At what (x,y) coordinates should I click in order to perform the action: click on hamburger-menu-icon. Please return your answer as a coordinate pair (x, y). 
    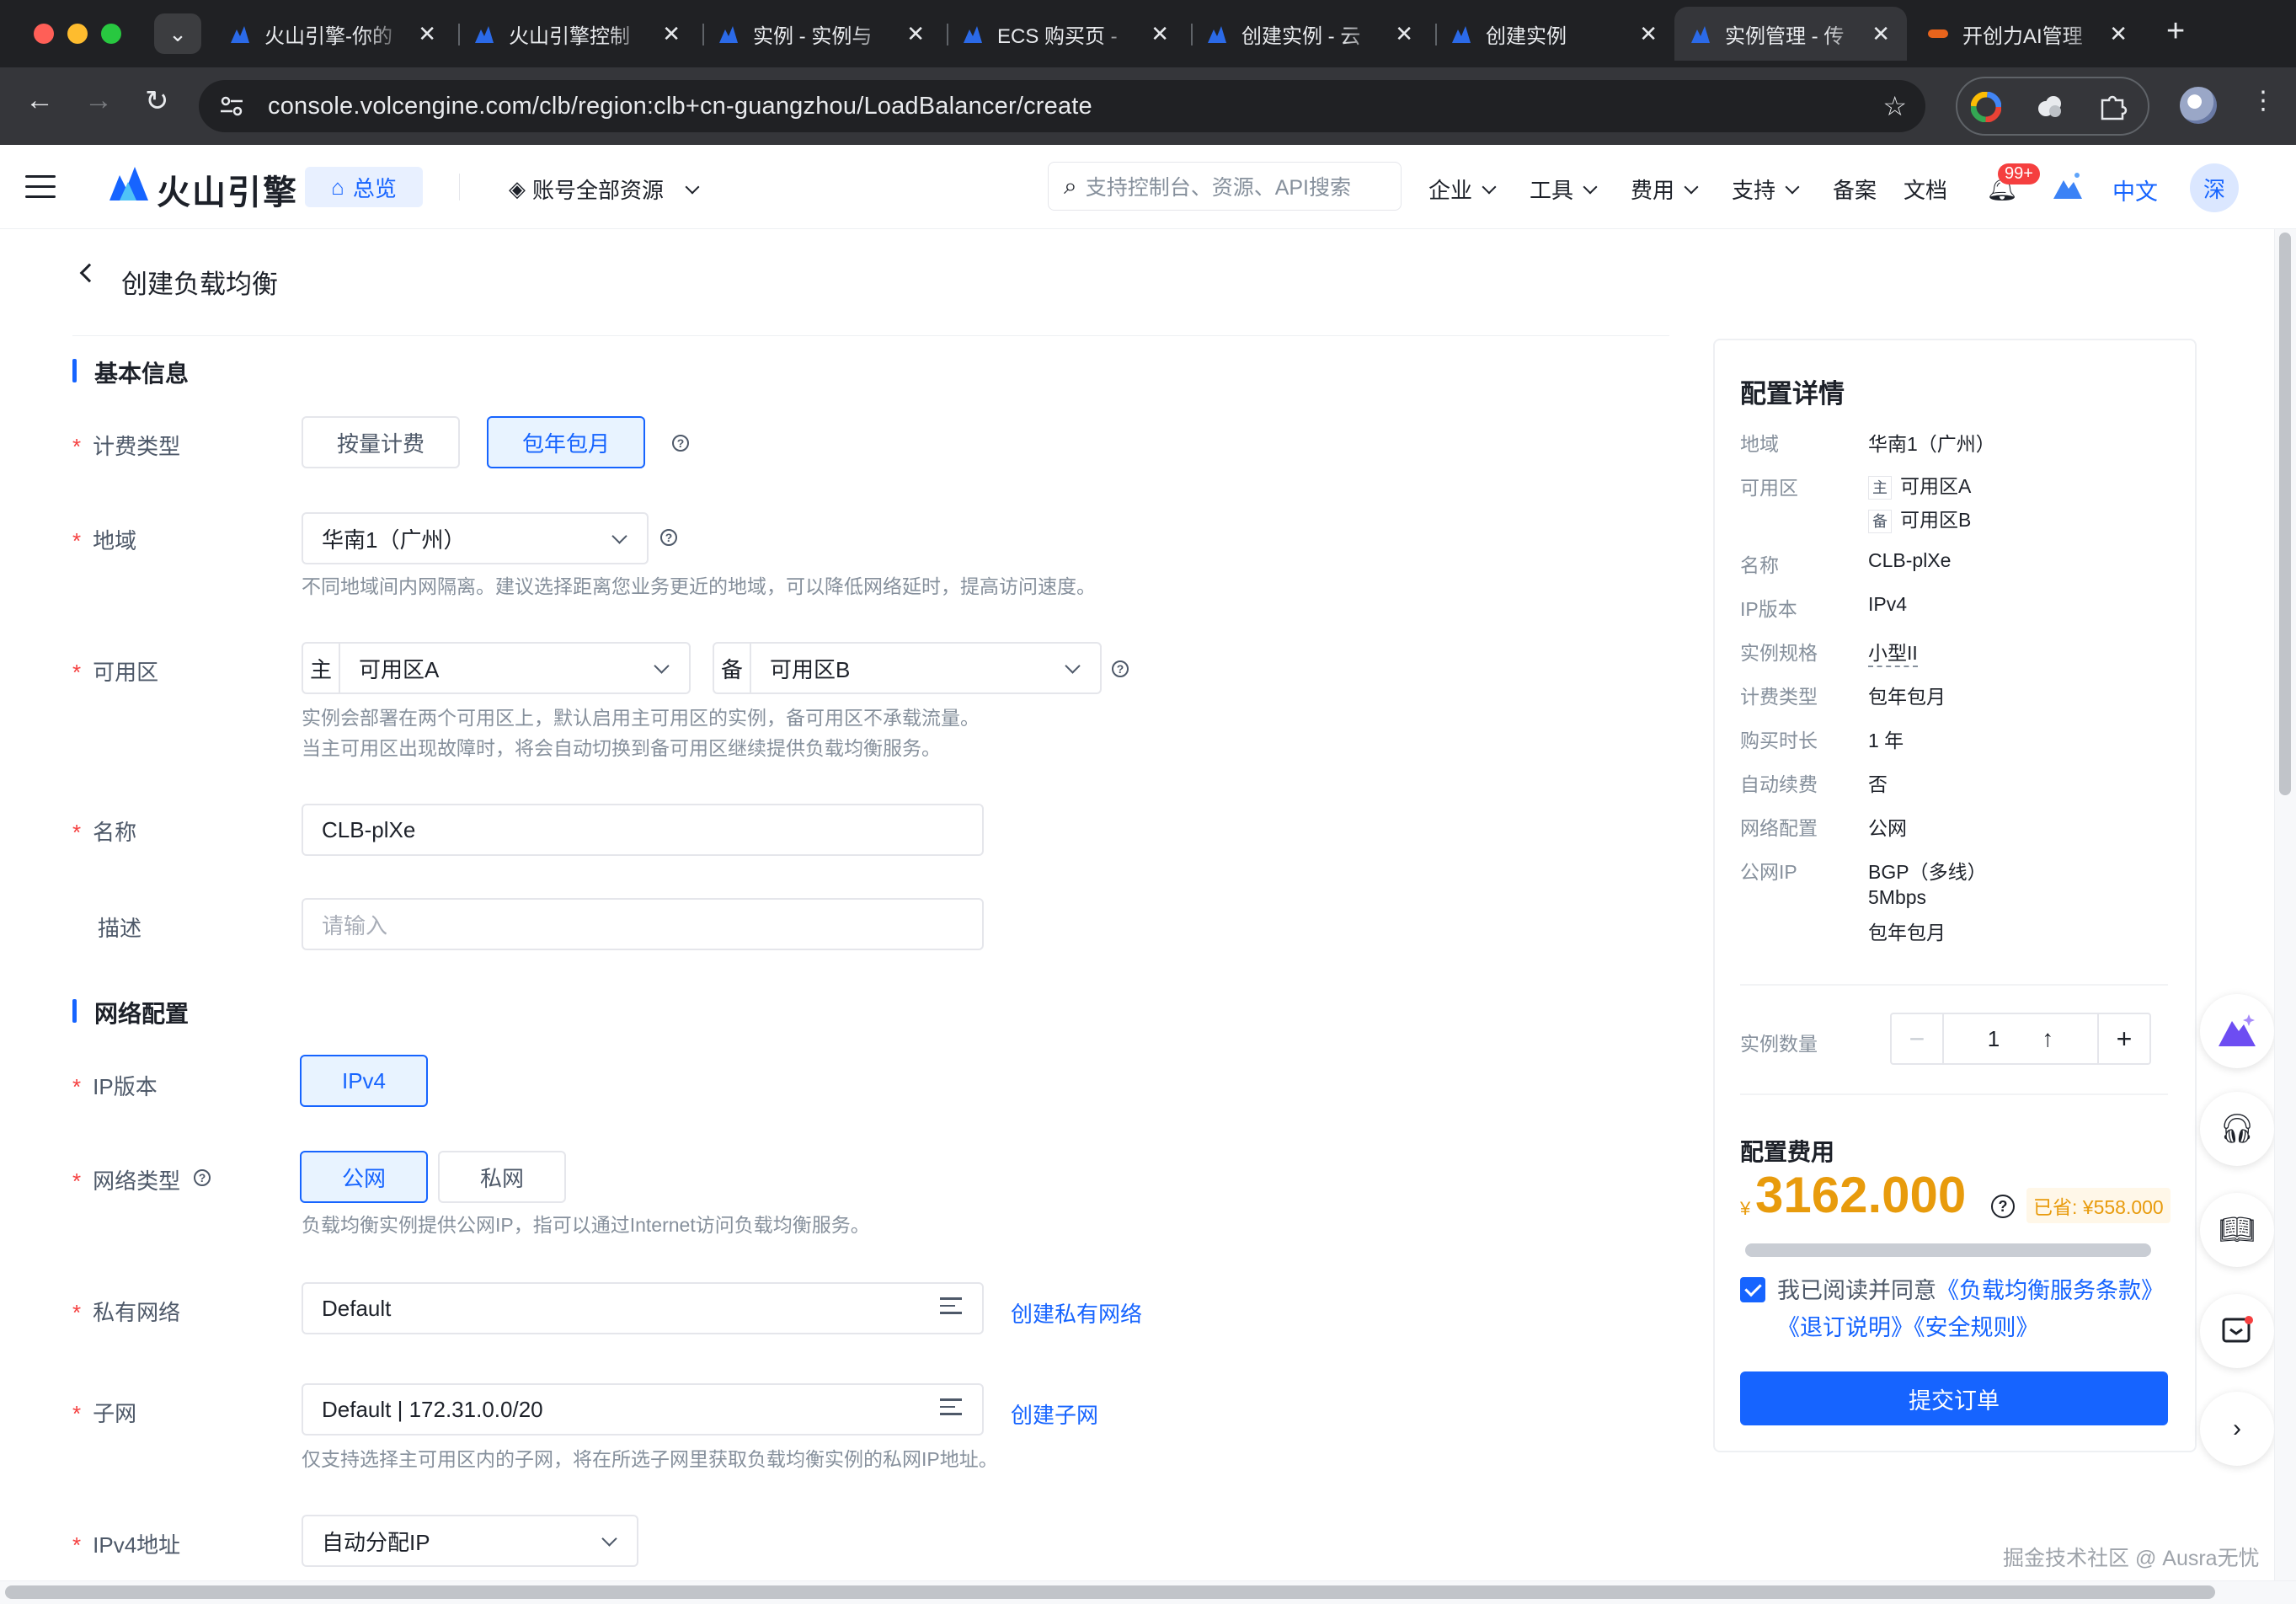
    Looking at the image, I should click on (40, 190).